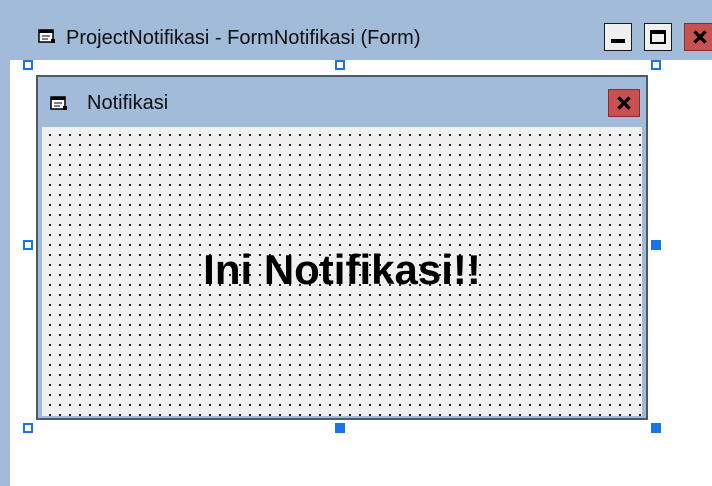  Describe the element at coordinates (618, 37) in the screenshot. I see `minimize-button` at that location.